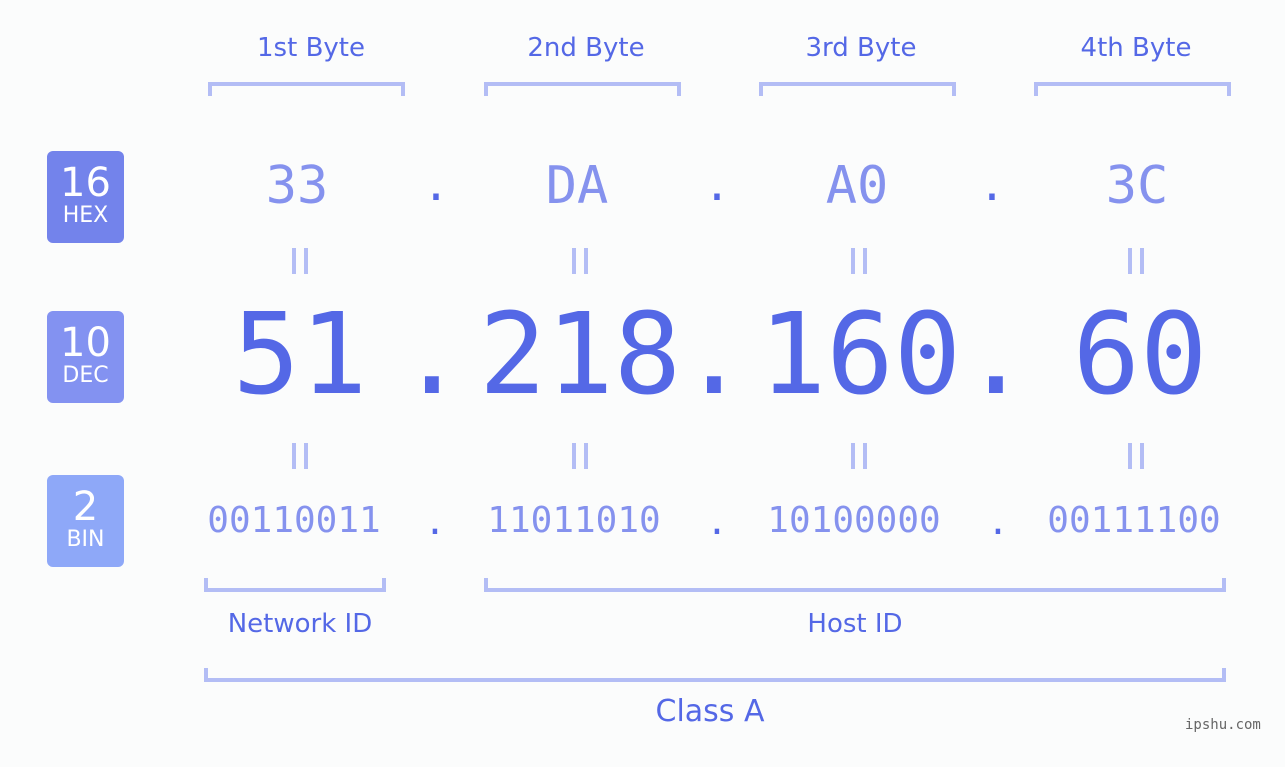  Describe the element at coordinates (85, 375) in the screenshot. I see `dec-badge-label: DEC` at that location.